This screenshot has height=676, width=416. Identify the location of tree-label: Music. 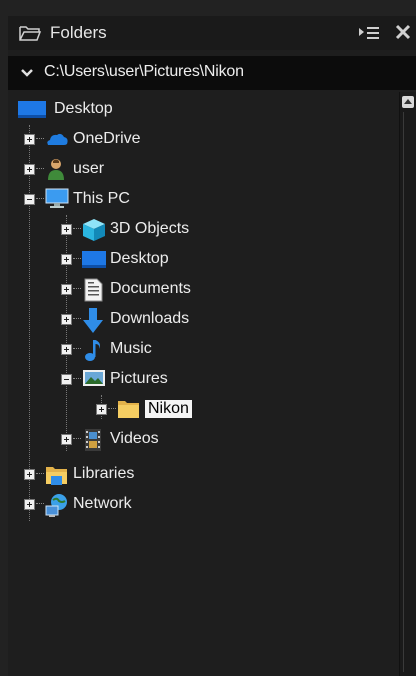
(131, 348).